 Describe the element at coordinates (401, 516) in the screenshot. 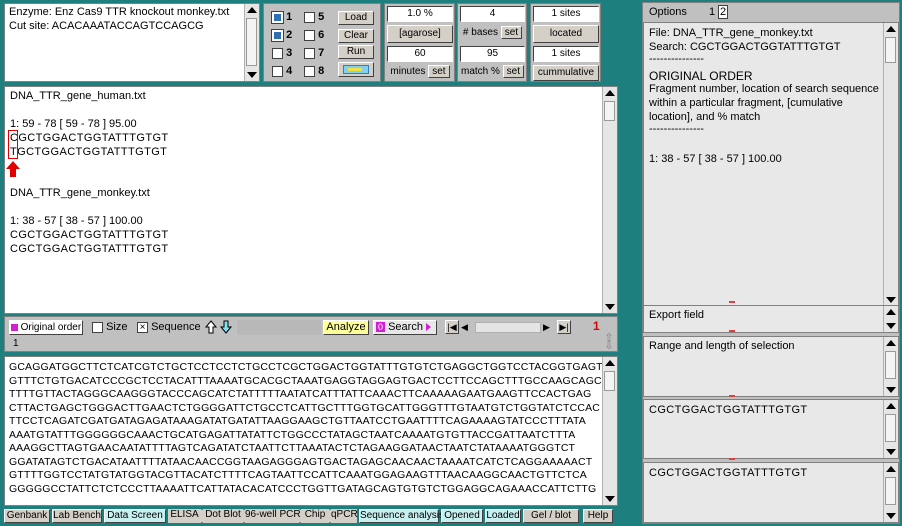

I see `tab-sequence-analysis: Sequence analysis` at that location.